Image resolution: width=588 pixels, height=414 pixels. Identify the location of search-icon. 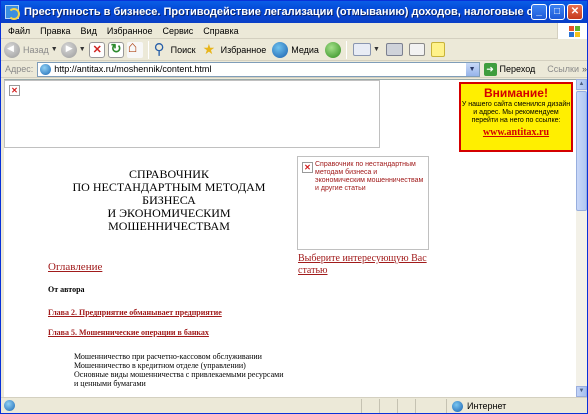
(160, 49).